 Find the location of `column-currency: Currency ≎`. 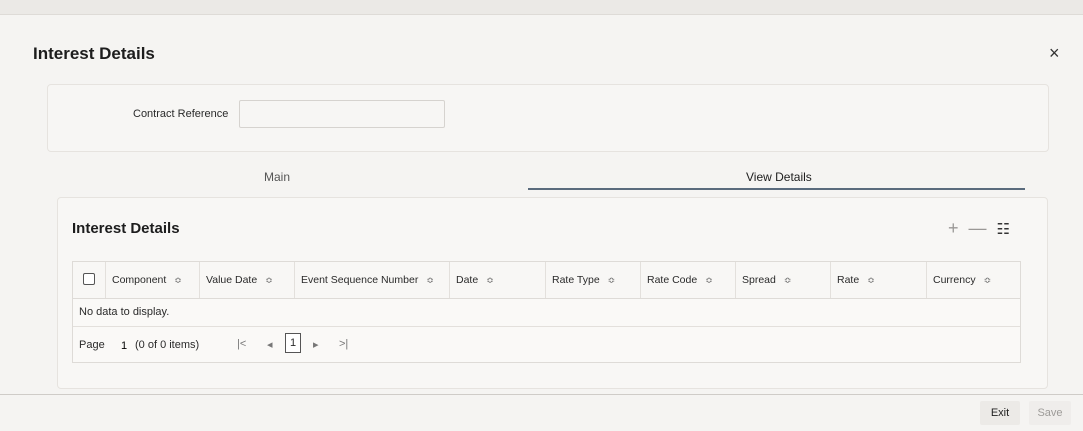

column-currency: Currency ≎ is located at coordinates (973, 280).